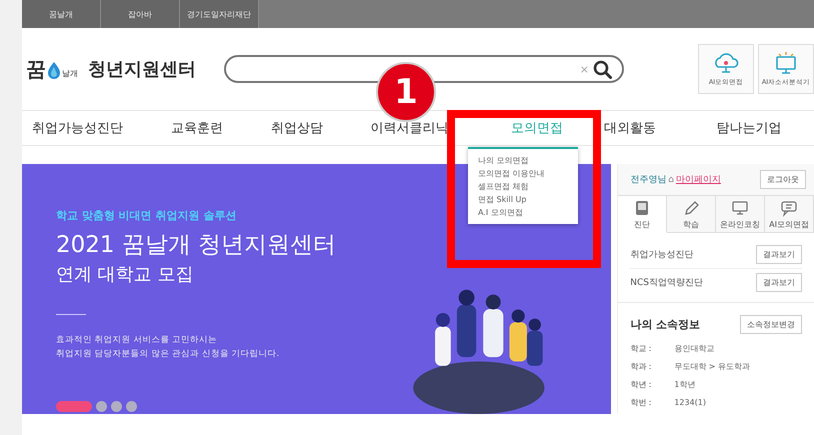 Image resolution: width=814 pixels, height=435 pixels. What do you see at coordinates (168, 354) in the screenshot?
I see `banner-description: 취업지원 담당자분들의 많은 관심과 신청을 기다립니다.` at bounding box center [168, 354].